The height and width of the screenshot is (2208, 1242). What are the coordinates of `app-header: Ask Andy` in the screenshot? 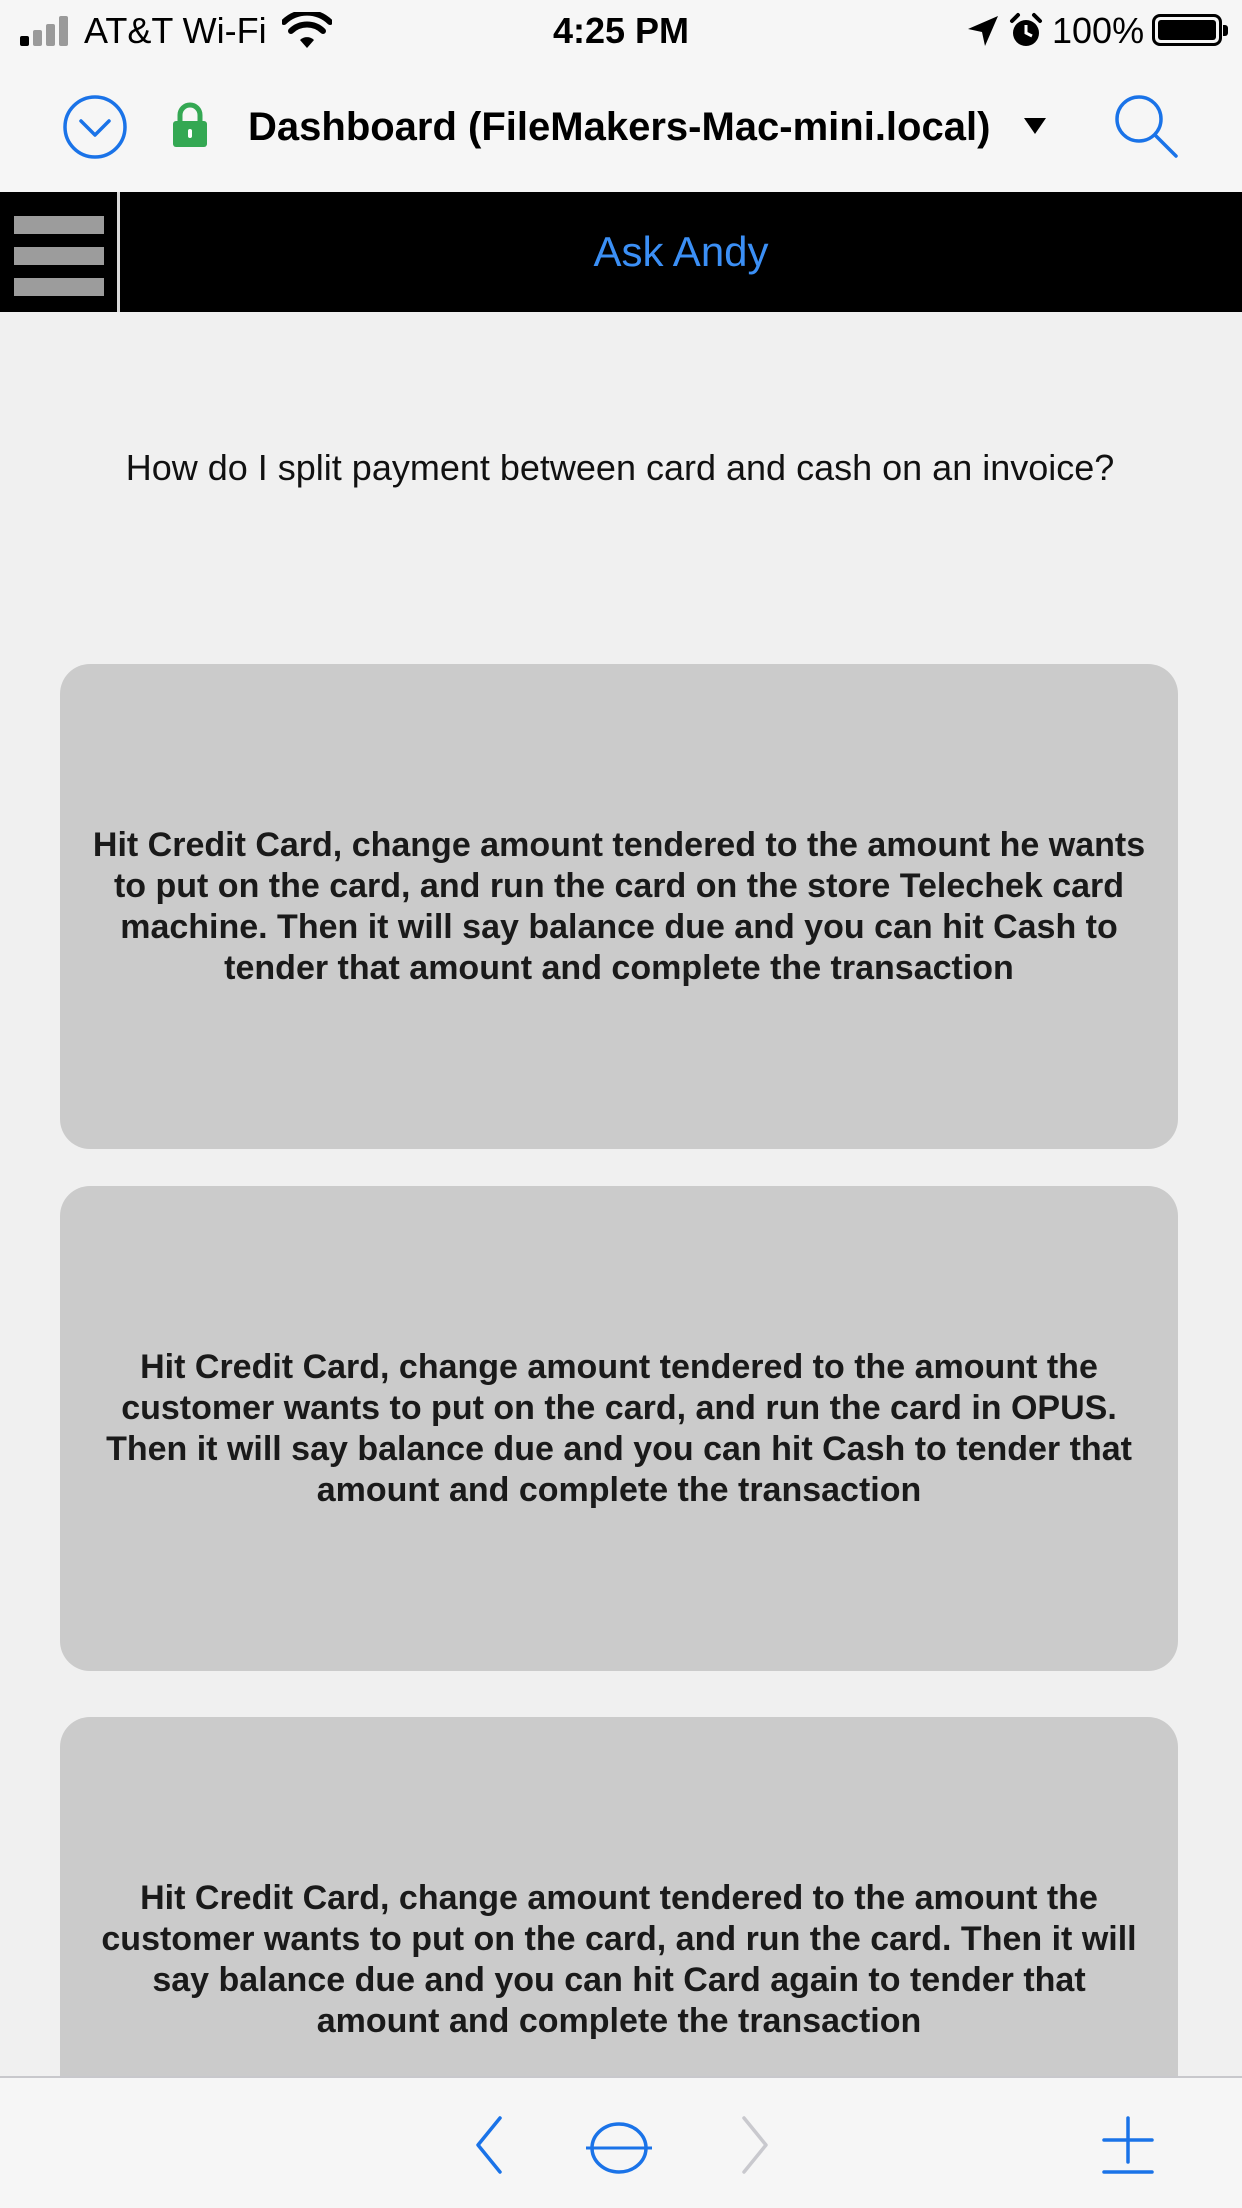 It's located at (621, 252).